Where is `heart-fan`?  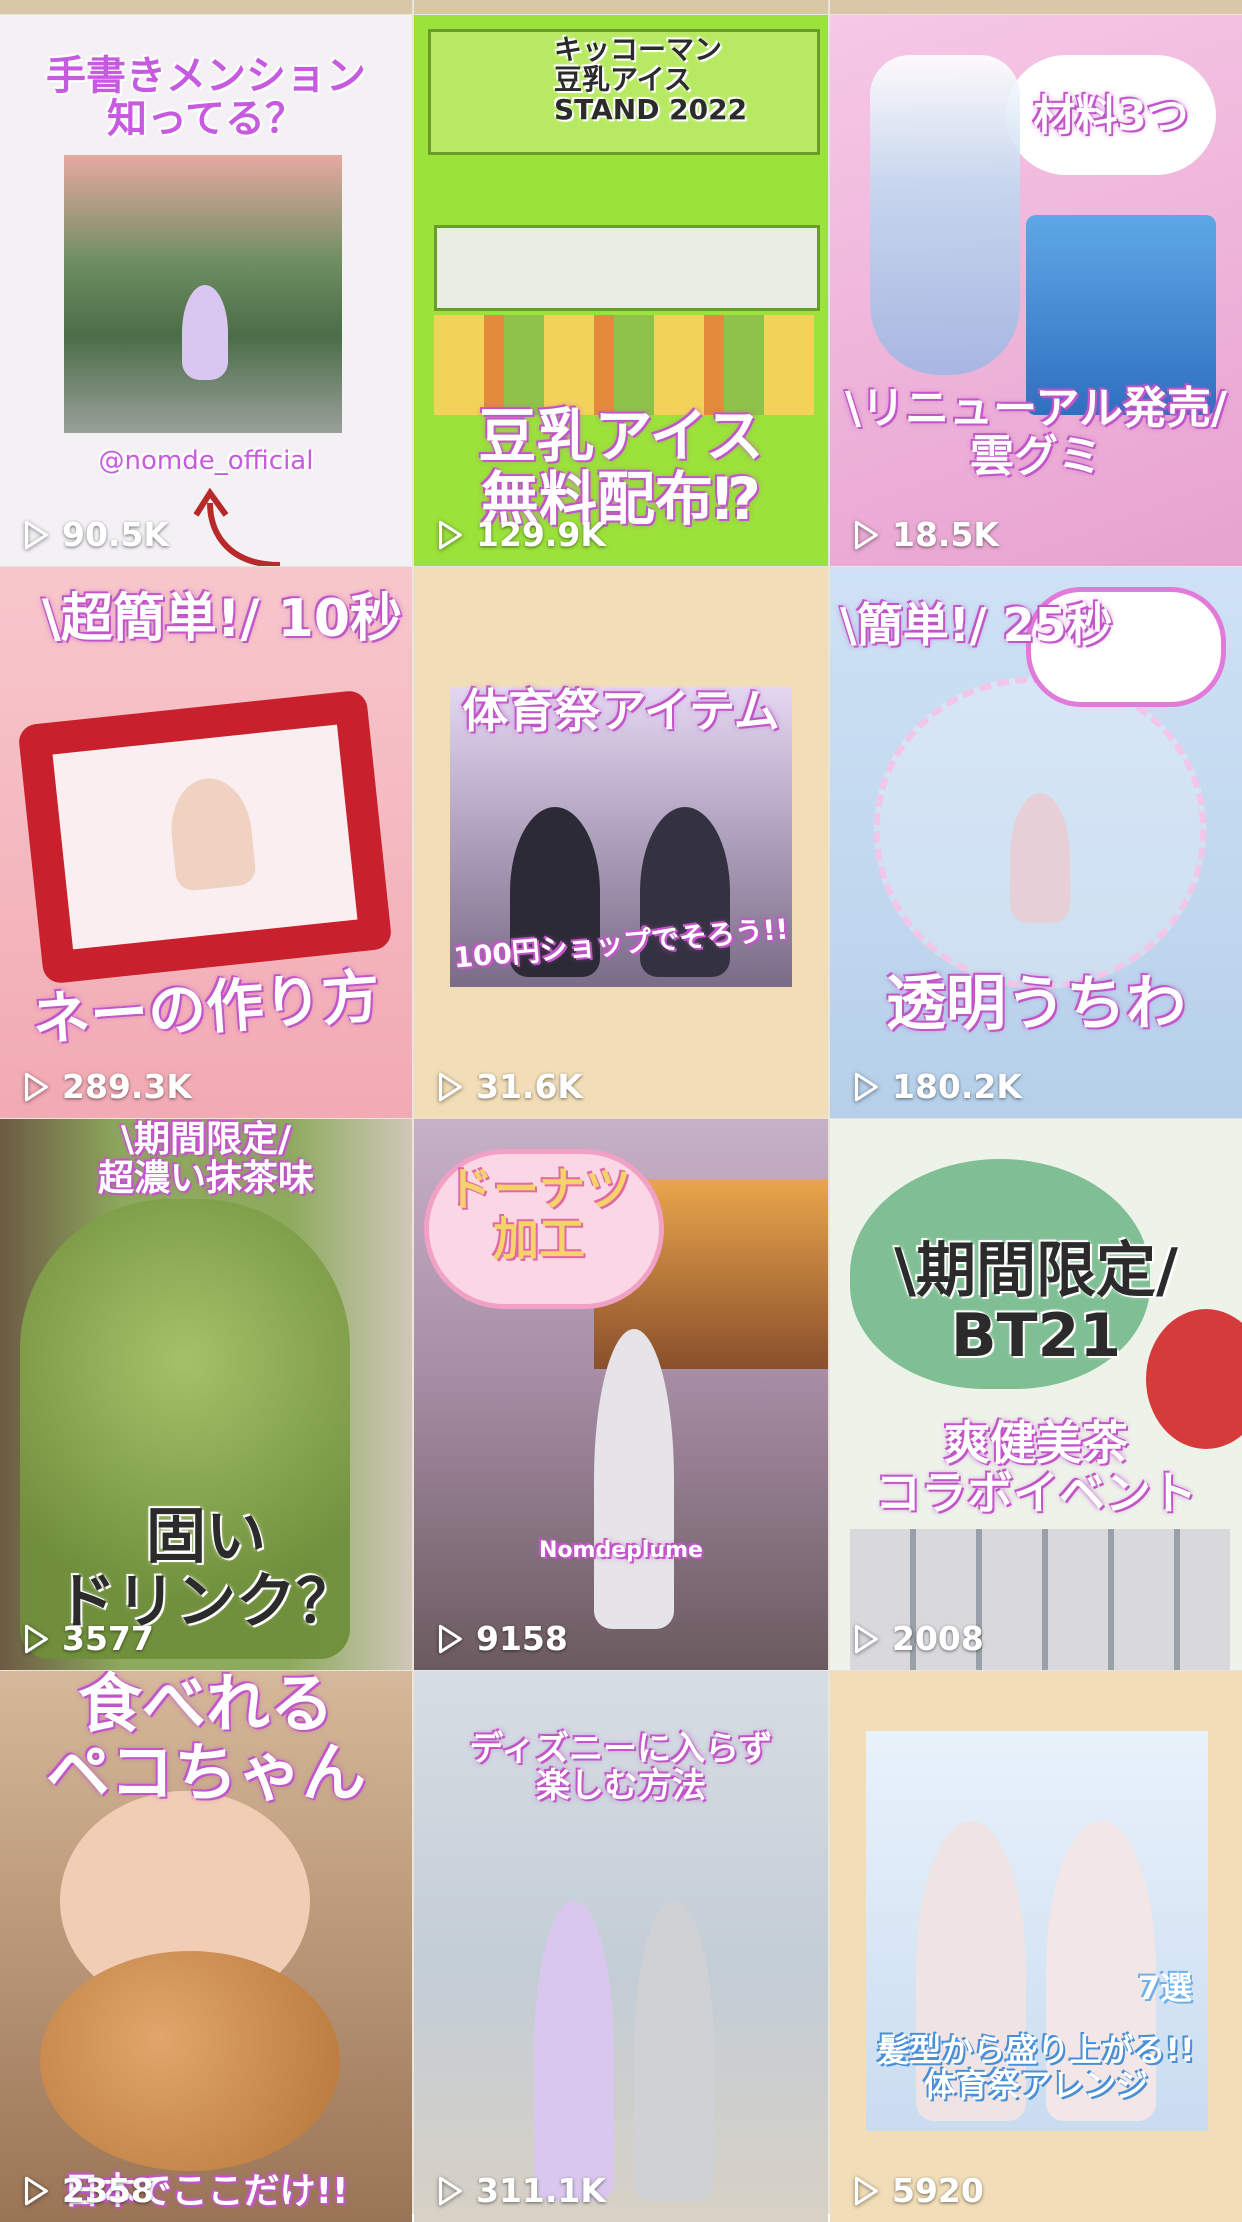
heart-fan is located at coordinates (1040, 833).